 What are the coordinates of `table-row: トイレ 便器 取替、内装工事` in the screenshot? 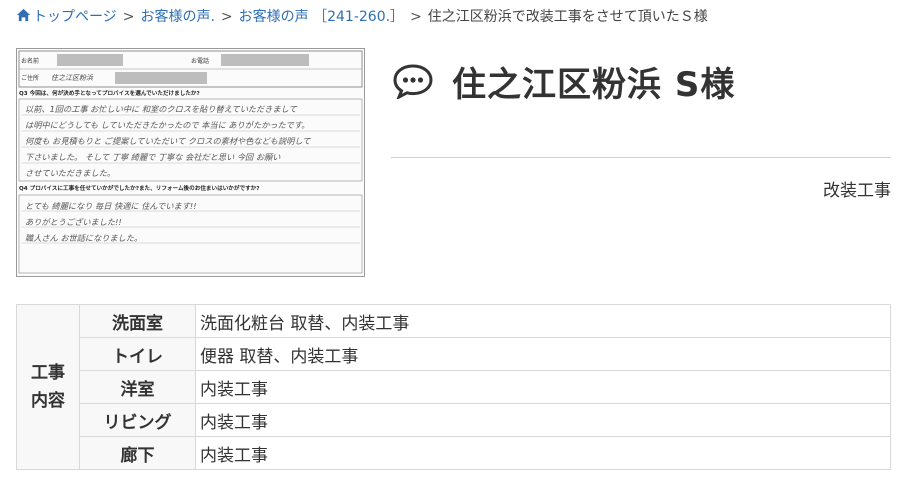 It's located at (454, 354).